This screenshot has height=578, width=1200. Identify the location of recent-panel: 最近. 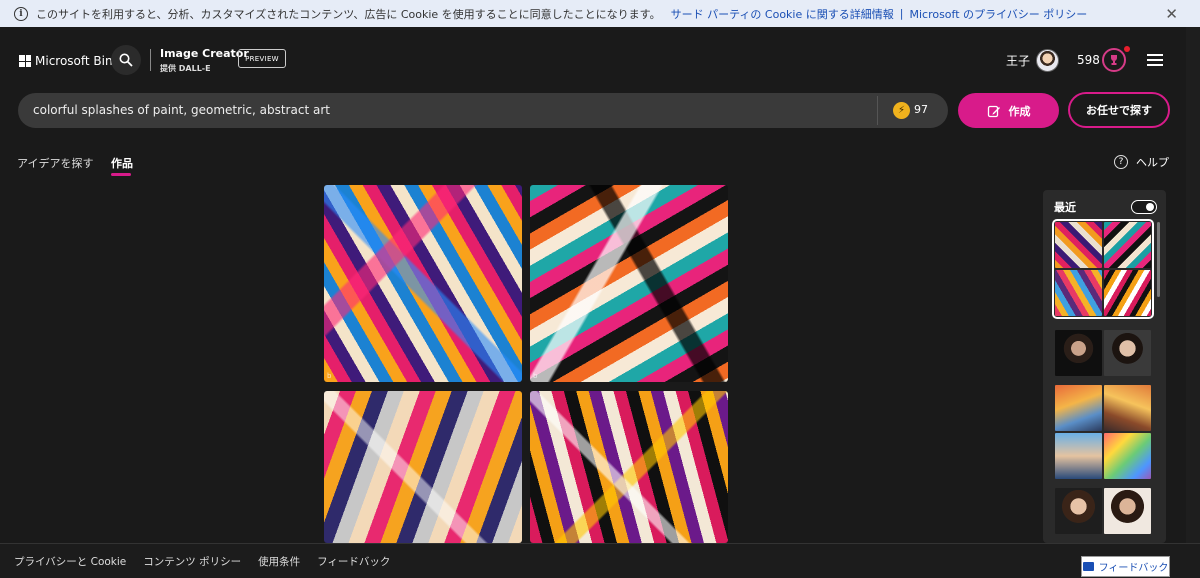
(1104, 366).